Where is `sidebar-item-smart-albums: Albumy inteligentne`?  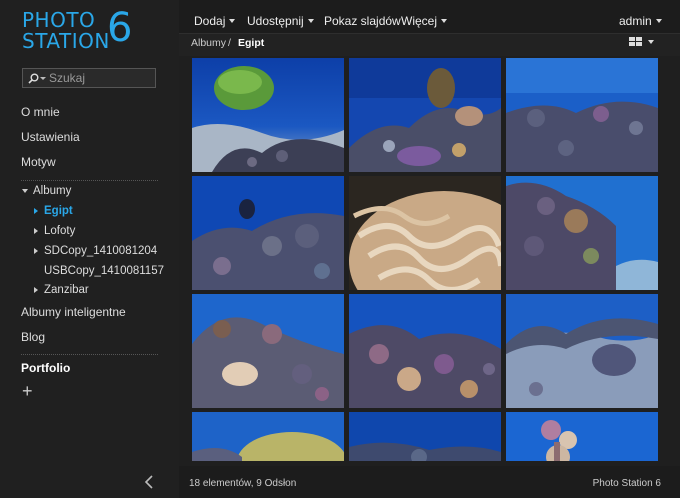
sidebar-item-smart-albums: Albumy inteligentne is located at coordinates (73, 312).